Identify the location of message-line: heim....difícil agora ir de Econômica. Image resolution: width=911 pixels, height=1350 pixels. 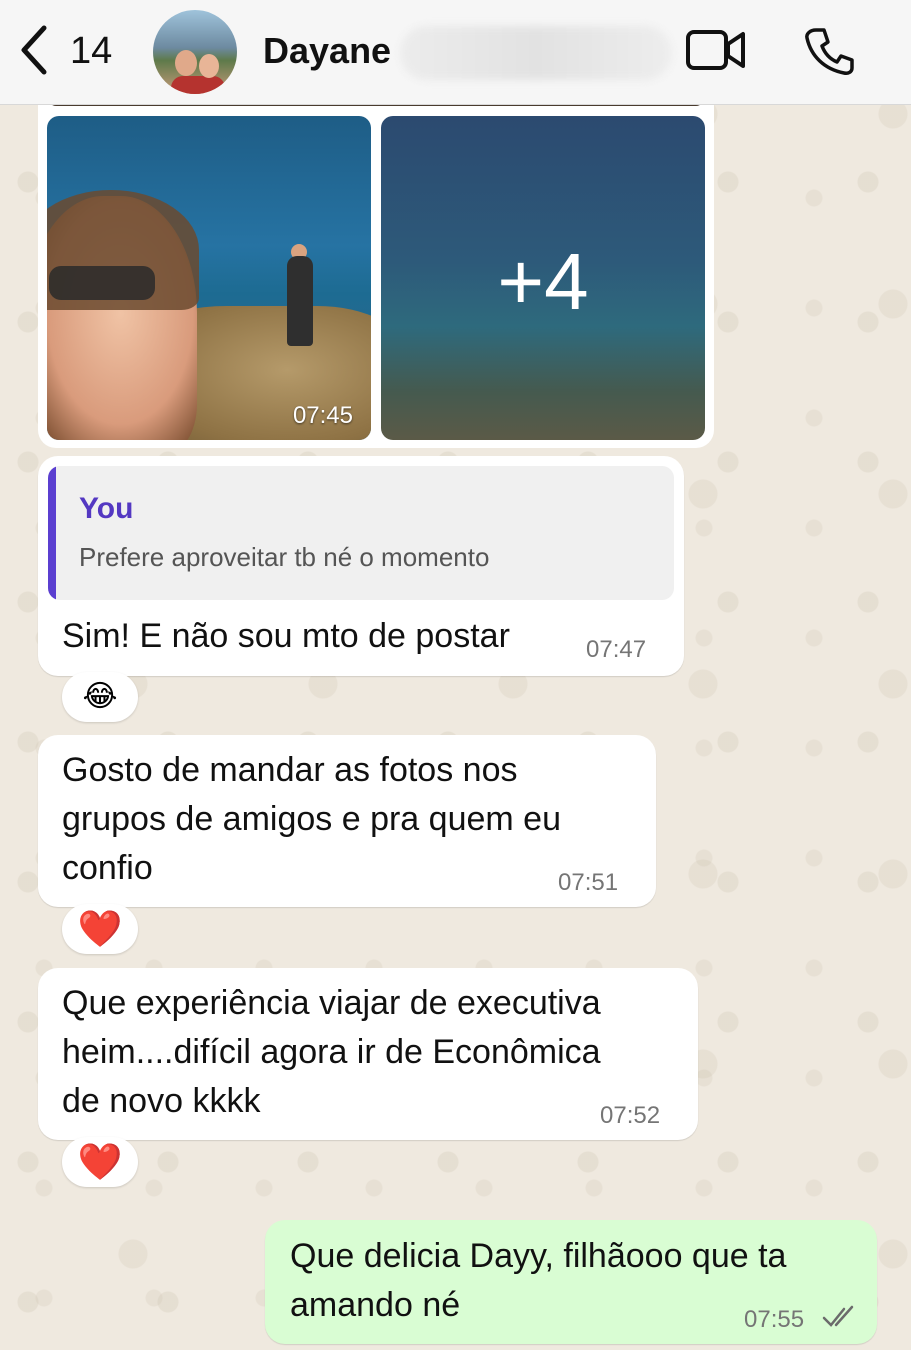
(331, 1052).